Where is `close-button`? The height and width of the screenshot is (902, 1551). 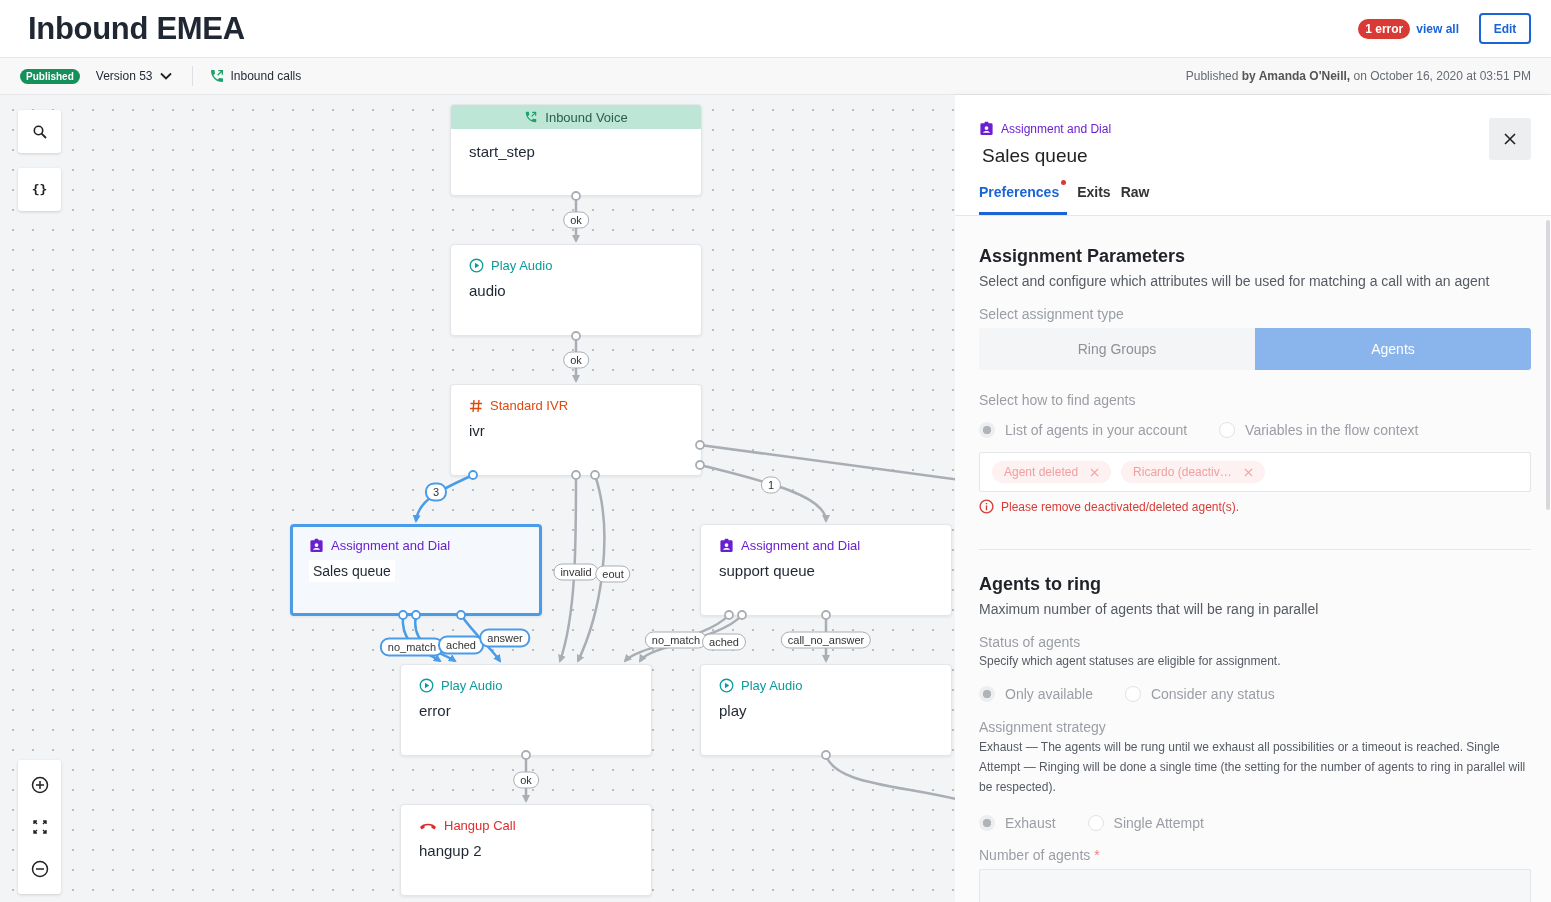 close-button is located at coordinates (1510, 139).